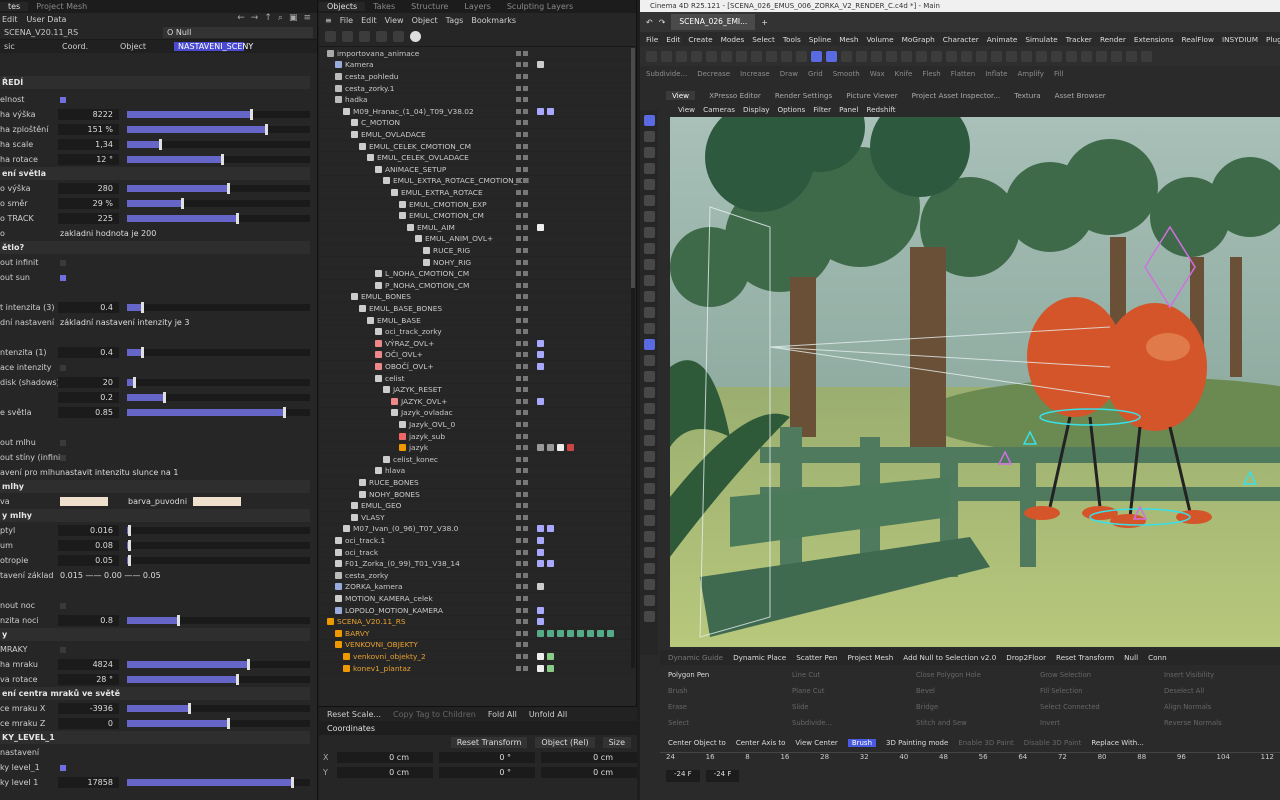 This screenshot has width=1280, height=800. Describe the element at coordinates (342, 6) in the screenshot. I see `tab-objects: Objects` at that location.